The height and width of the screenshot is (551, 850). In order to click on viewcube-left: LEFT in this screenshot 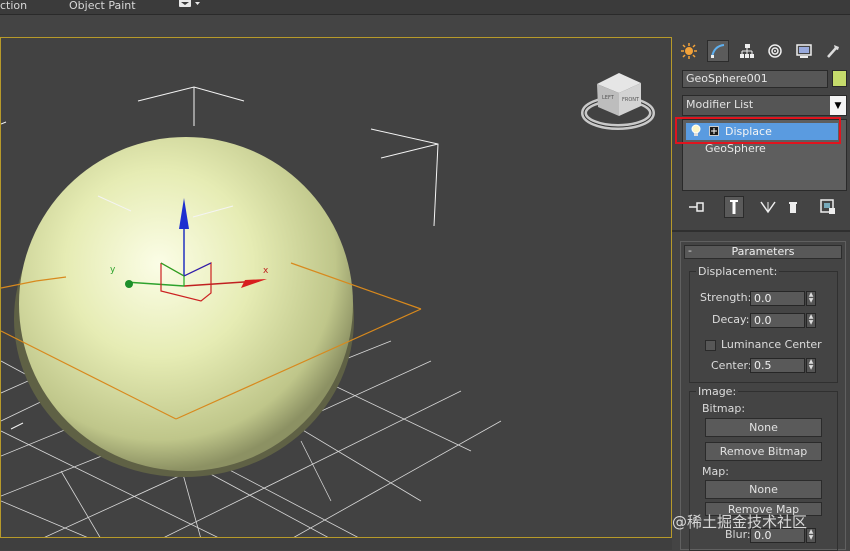, I will do `click(608, 98)`.